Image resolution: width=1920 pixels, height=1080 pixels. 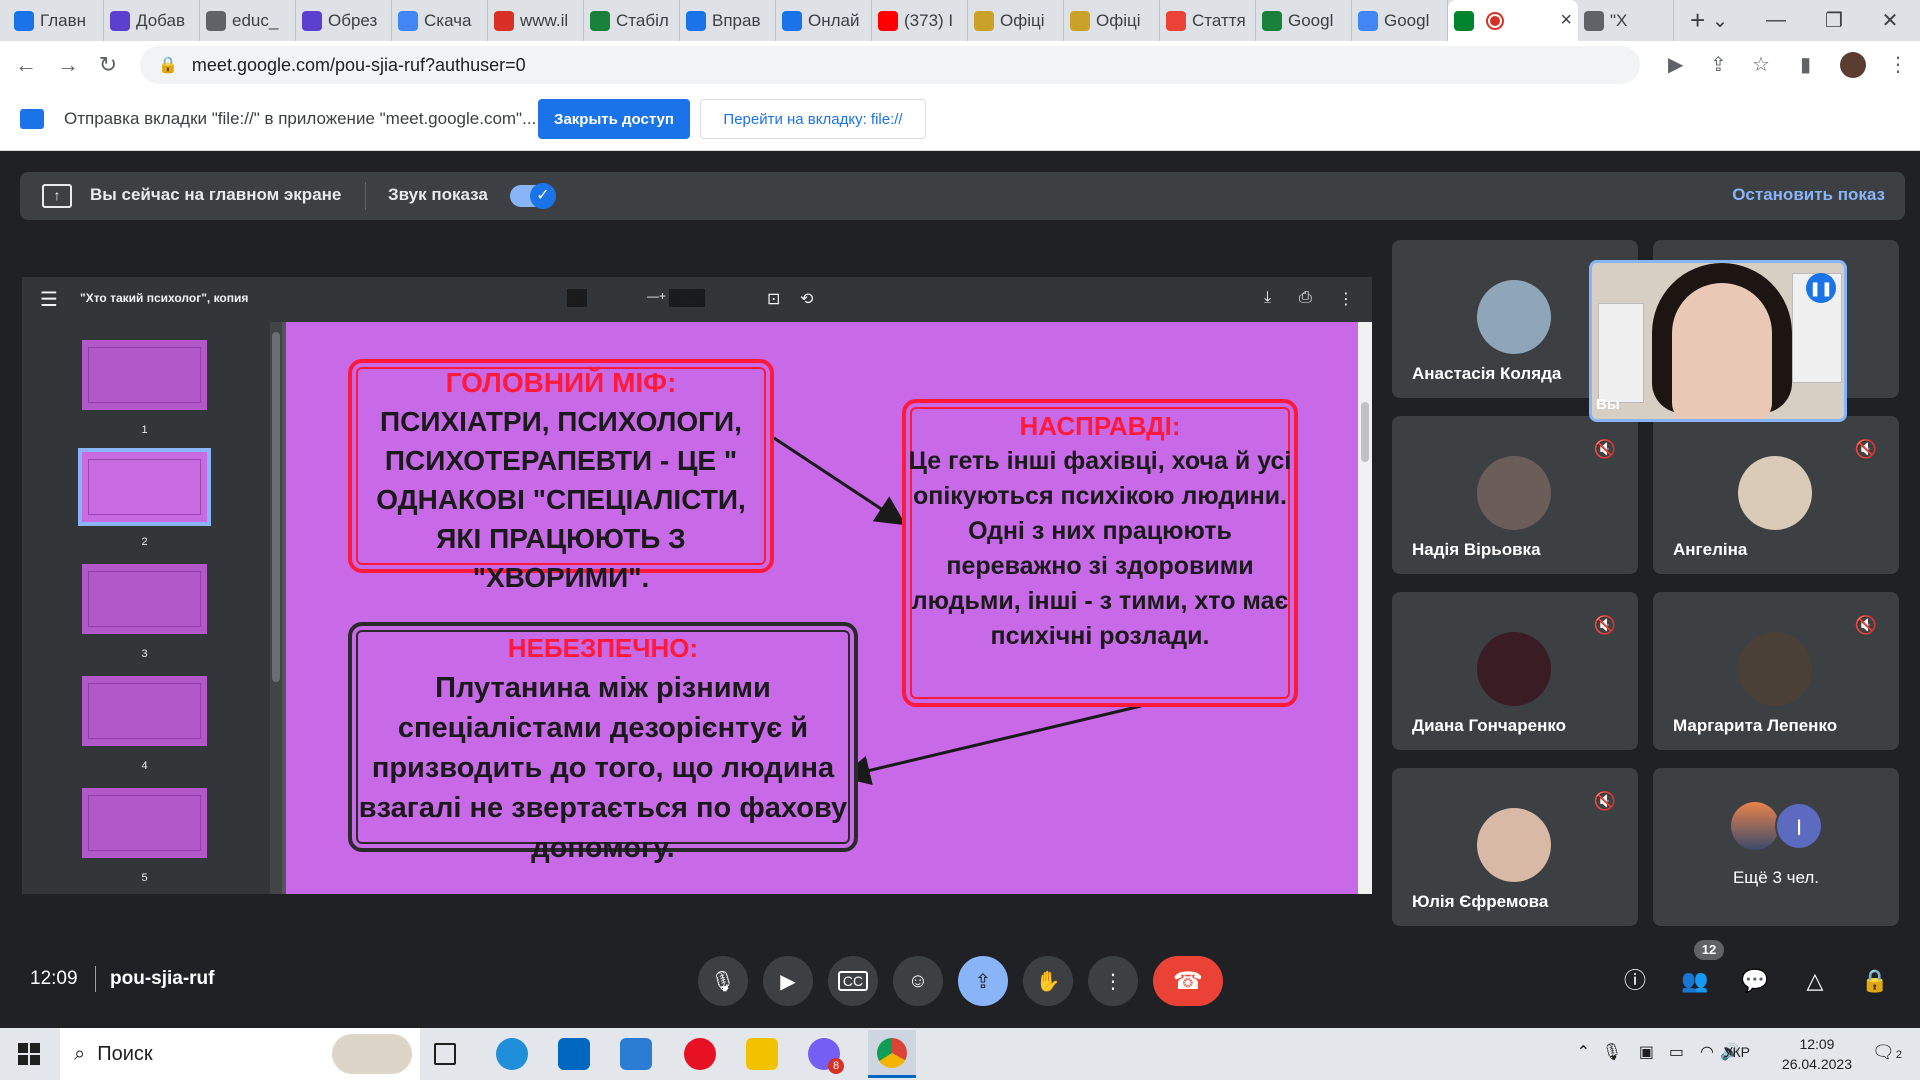 What do you see at coordinates (1737, 1052) in the screenshot?
I see `input-language: УКР` at bounding box center [1737, 1052].